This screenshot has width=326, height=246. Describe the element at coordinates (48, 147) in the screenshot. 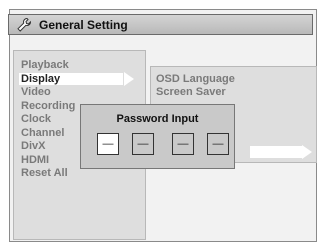

I see `menu-item-divx: DivX` at that location.